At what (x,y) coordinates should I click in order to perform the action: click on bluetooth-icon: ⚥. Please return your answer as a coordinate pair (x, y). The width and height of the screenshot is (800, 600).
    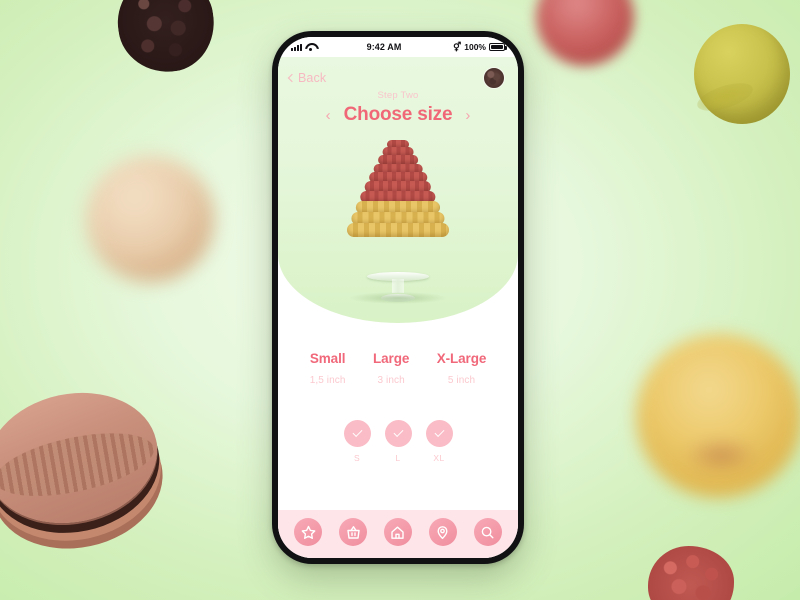
    Looking at the image, I should click on (457, 46).